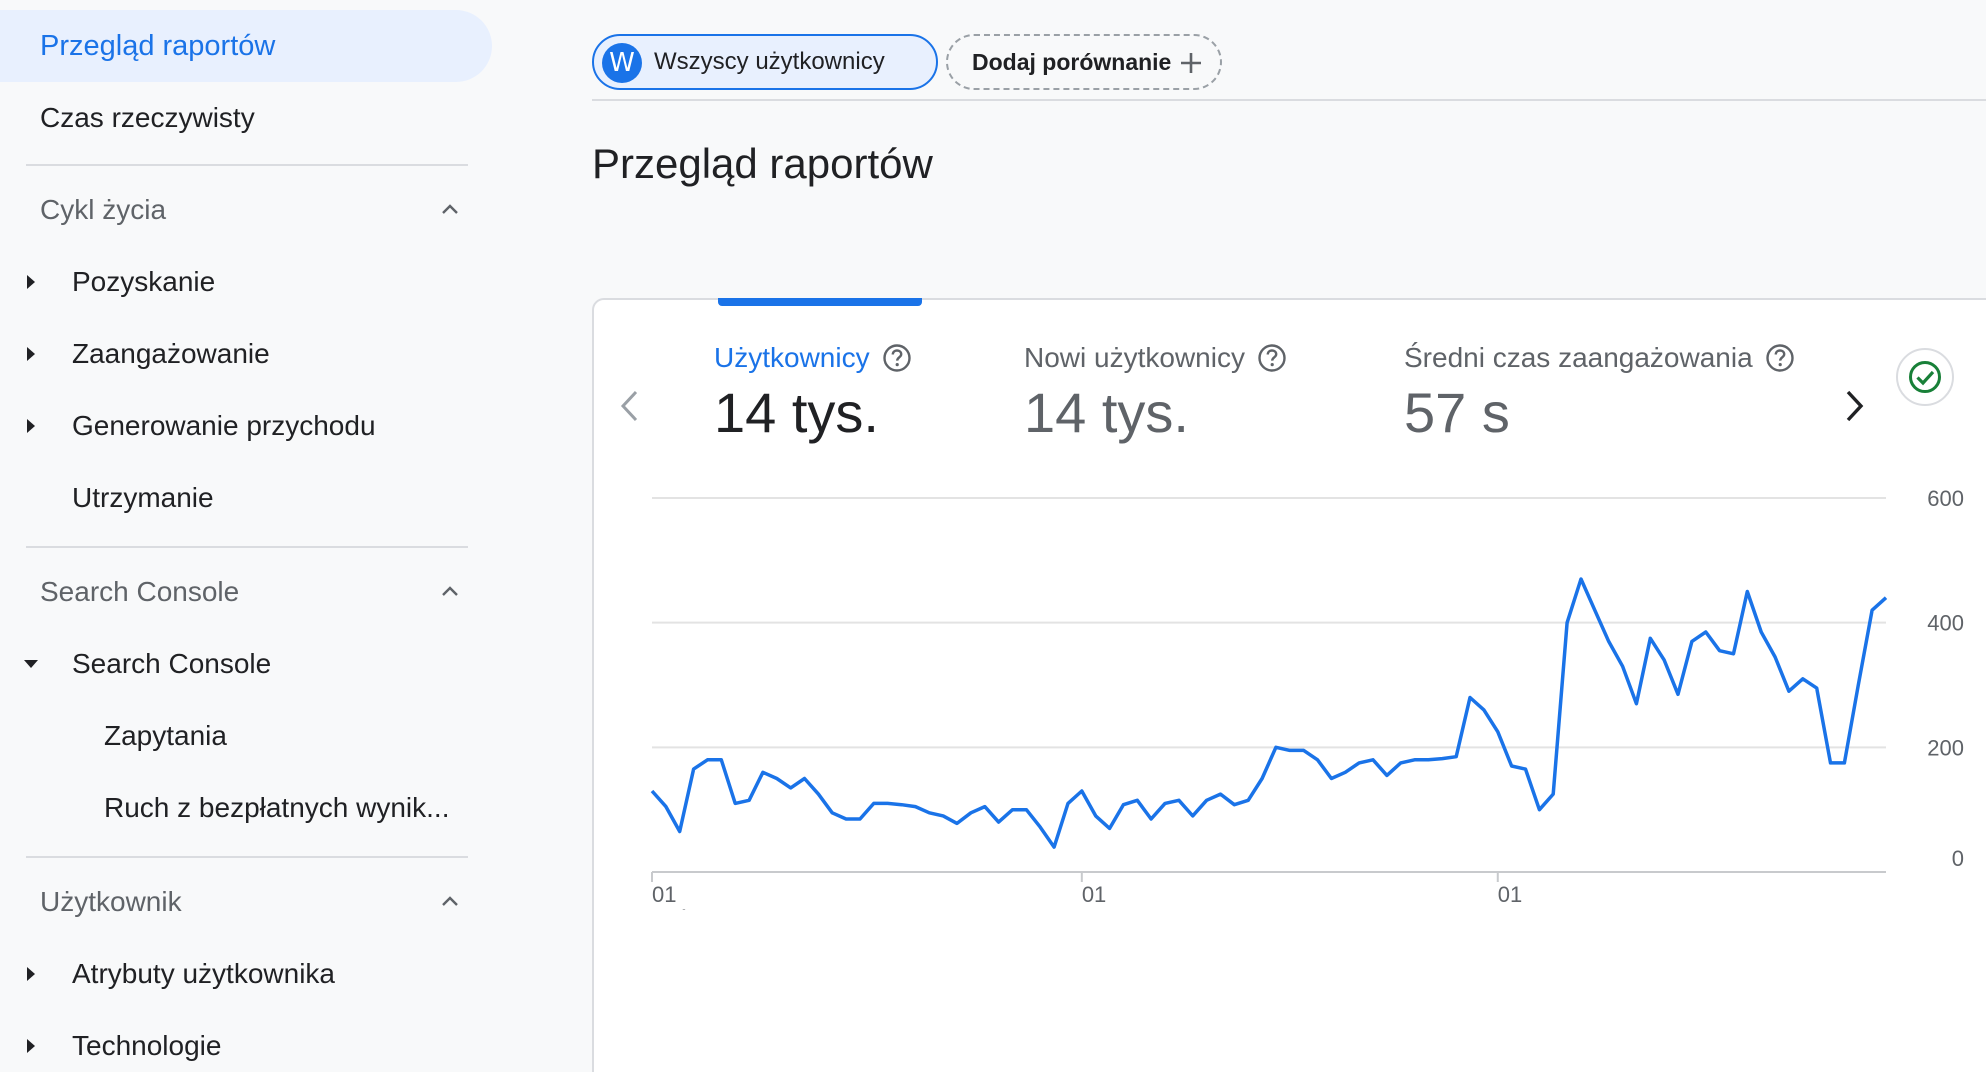  I want to click on nav-item-monetization: Generowanie przychodu, so click(246, 426).